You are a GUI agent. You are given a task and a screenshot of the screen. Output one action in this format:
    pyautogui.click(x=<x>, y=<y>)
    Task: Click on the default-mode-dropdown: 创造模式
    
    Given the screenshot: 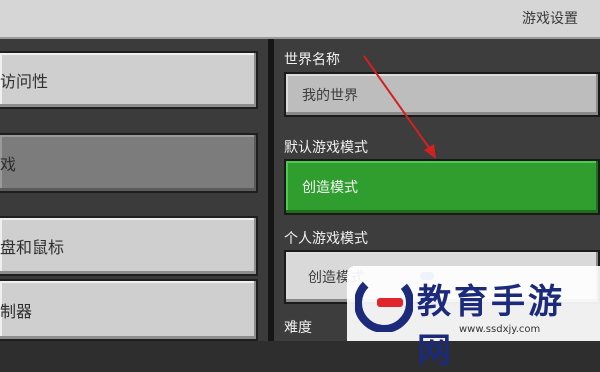 What is the action you would take?
    pyautogui.click(x=442, y=187)
    